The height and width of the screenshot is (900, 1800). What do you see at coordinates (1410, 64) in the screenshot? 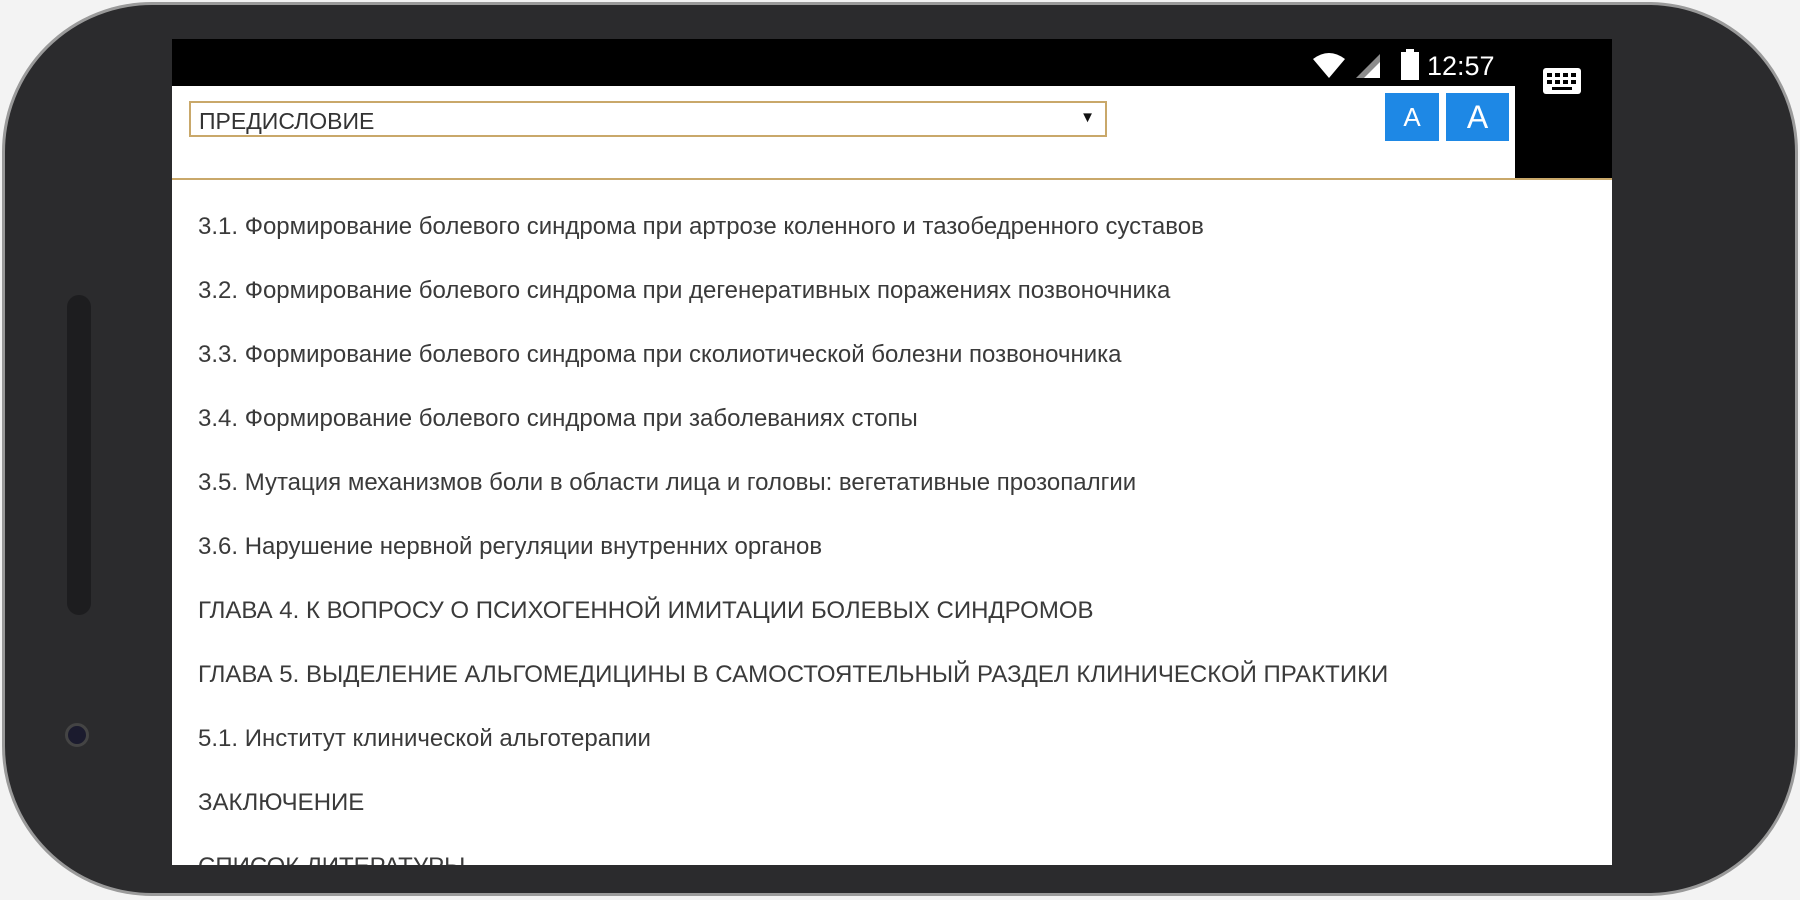
I see `battery-icon` at bounding box center [1410, 64].